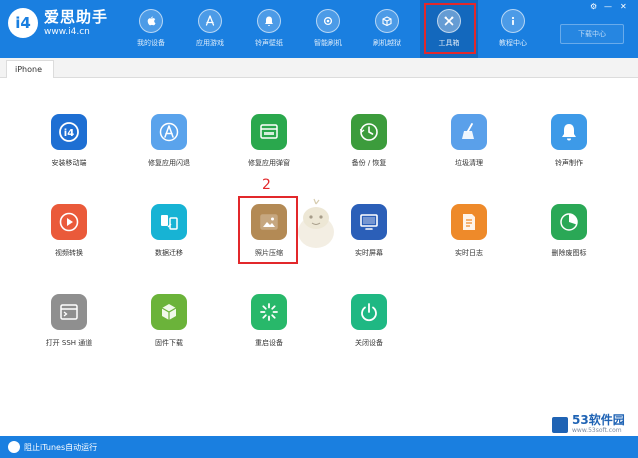 The width and height of the screenshot is (638, 458). I want to click on tool-install-mobile: i4 安装移动端, so click(69, 145).